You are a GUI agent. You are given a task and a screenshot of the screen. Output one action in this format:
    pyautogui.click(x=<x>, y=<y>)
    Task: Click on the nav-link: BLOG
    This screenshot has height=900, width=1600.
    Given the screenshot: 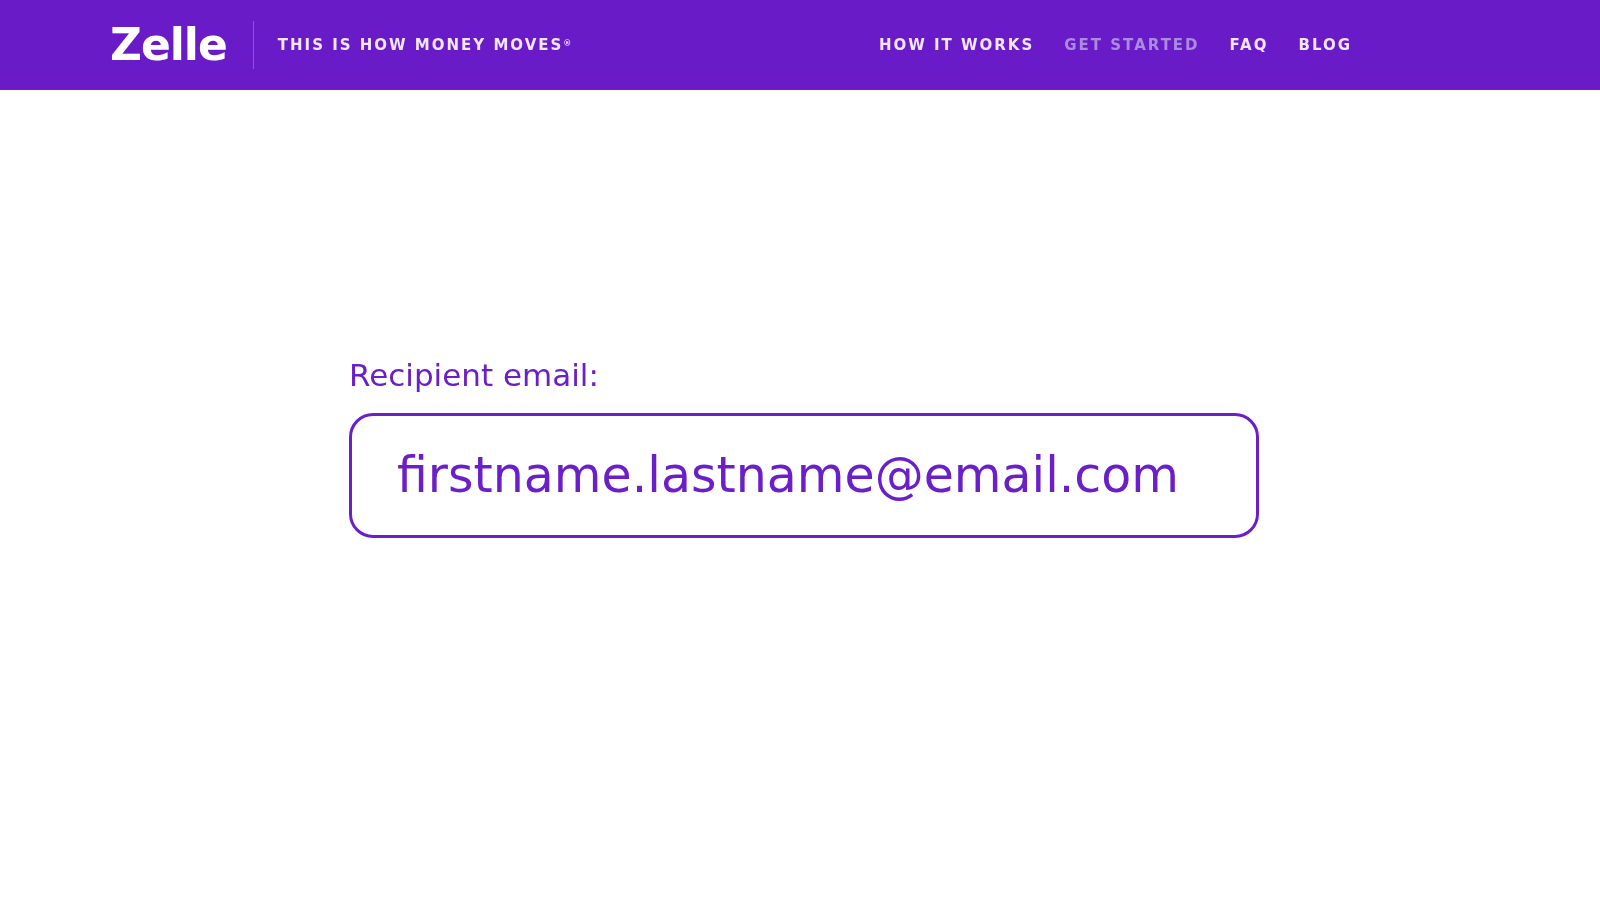 What is the action you would take?
    pyautogui.click(x=1325, y=45)
    